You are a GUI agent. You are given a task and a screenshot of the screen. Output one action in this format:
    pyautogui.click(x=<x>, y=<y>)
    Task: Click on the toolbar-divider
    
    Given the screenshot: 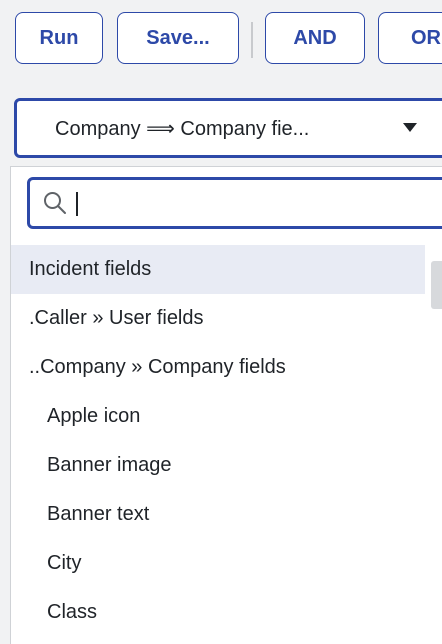 What is the action you would take?
    pyautogui.click(x=252, y=40)
    